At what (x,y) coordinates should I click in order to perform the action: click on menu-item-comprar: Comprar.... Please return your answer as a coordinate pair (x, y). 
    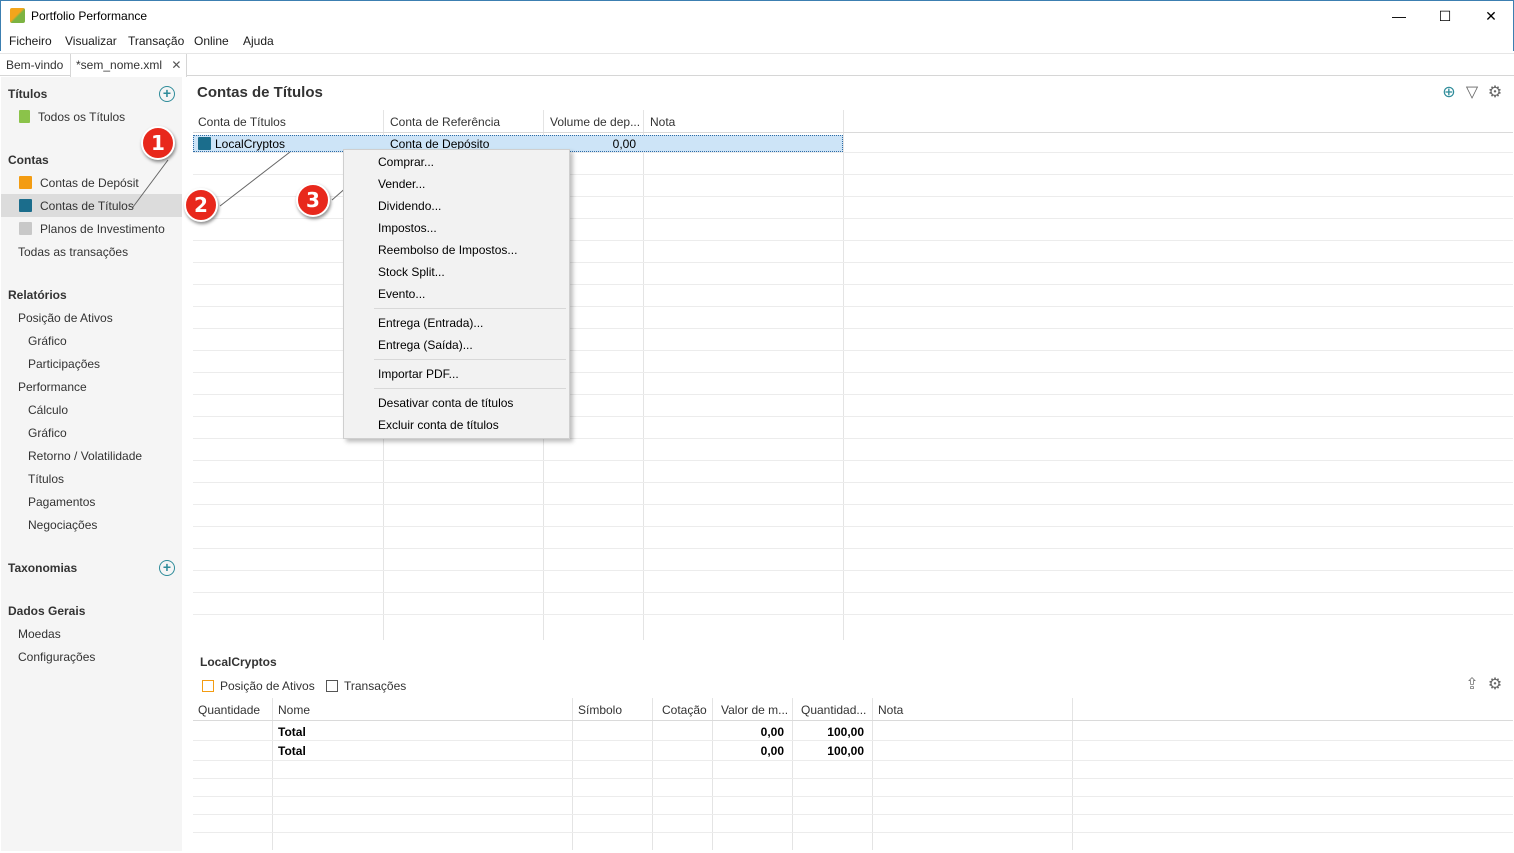
    Looking at the image, I should click on (406, 162).